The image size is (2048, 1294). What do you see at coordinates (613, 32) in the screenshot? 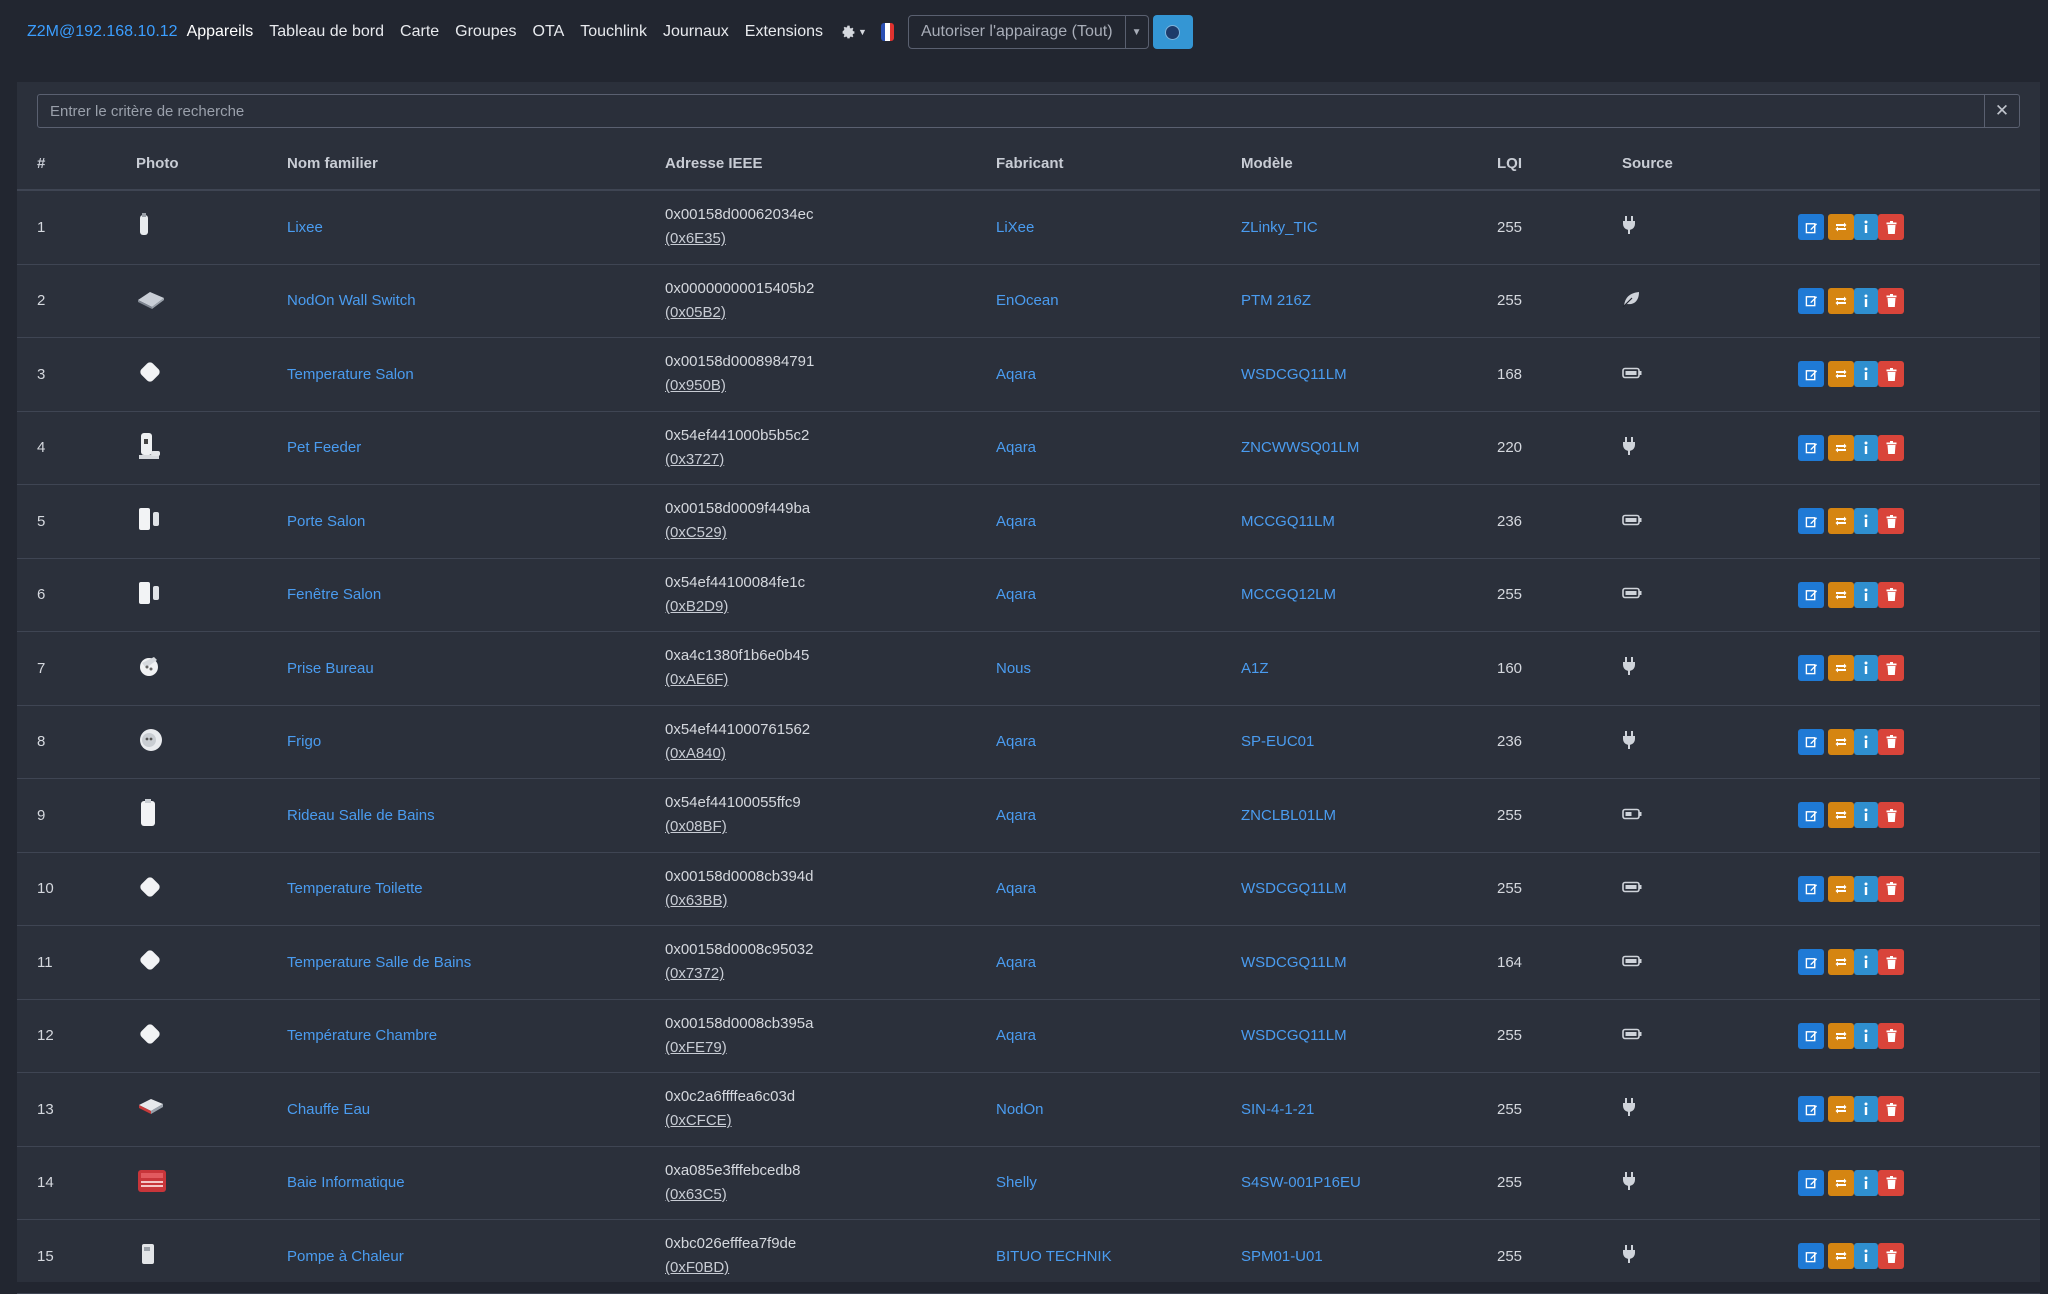
I see `nav-touchlink: Touchlink` at bounding box center [613, 32].